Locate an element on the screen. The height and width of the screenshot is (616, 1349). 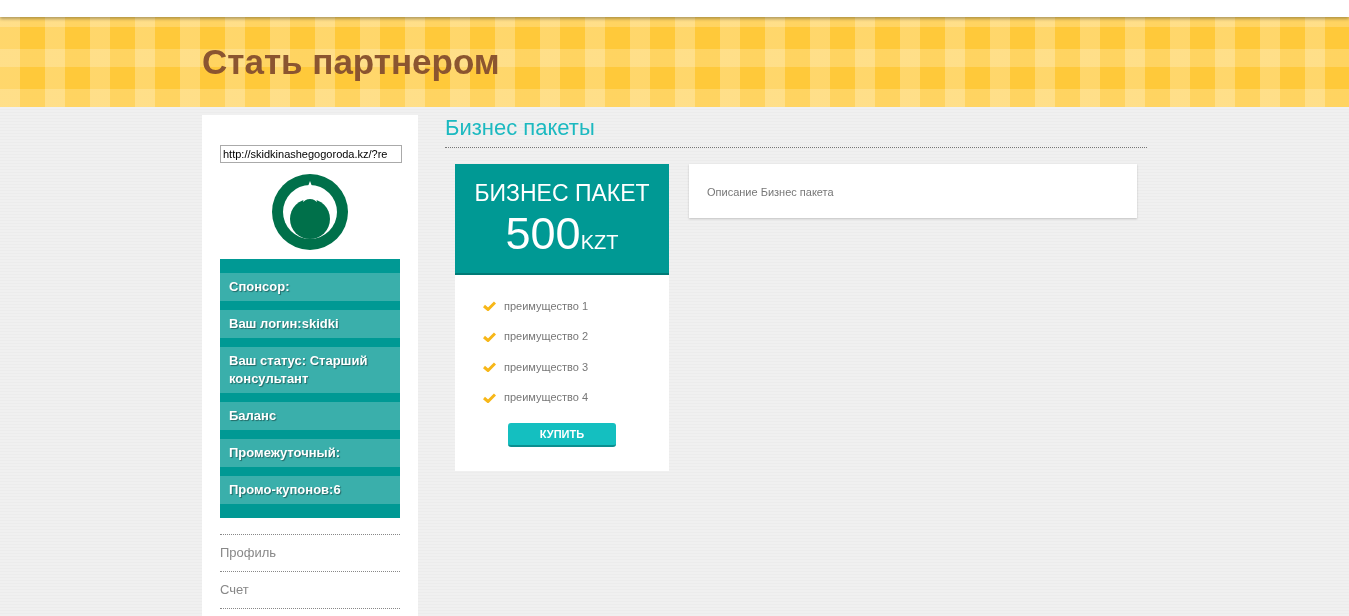
package-description: Описание Бизнес пакета is located at coordinates (913, 191).